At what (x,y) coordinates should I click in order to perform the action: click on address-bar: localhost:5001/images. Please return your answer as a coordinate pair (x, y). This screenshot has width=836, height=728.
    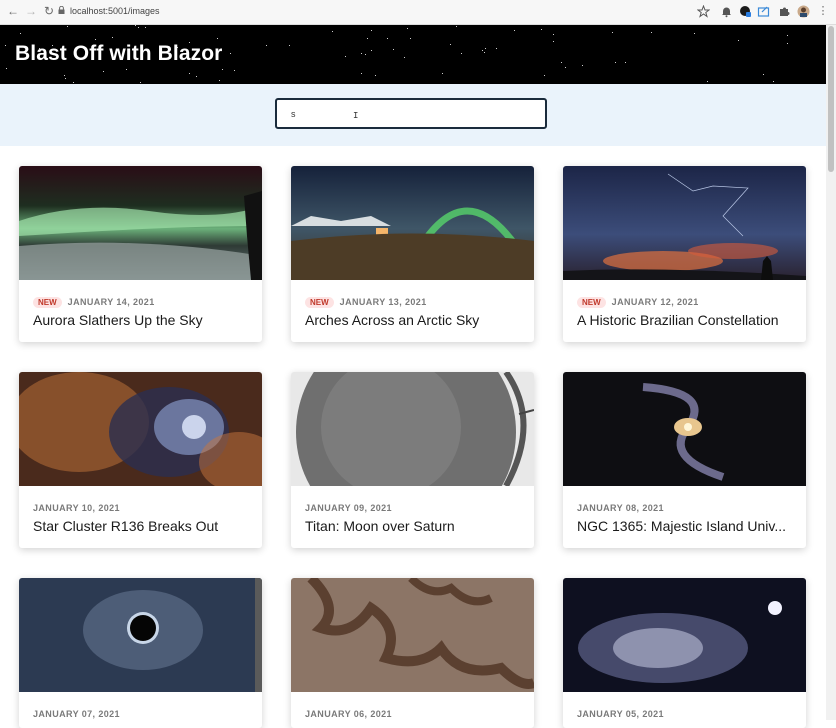
    Looking at the image, I should click on (115, 11).